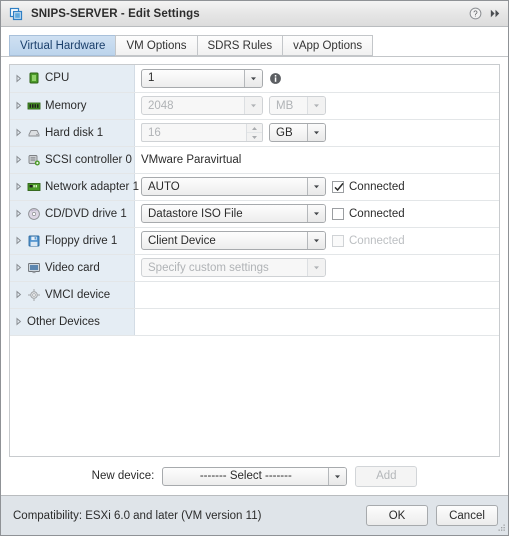 The height and width of the screenshot is (536, 509). Describe the element at coordinates (72, 241) in the screenshot. I see `device-name-cell-floppy-drive: Floppy drive 1` at that location.